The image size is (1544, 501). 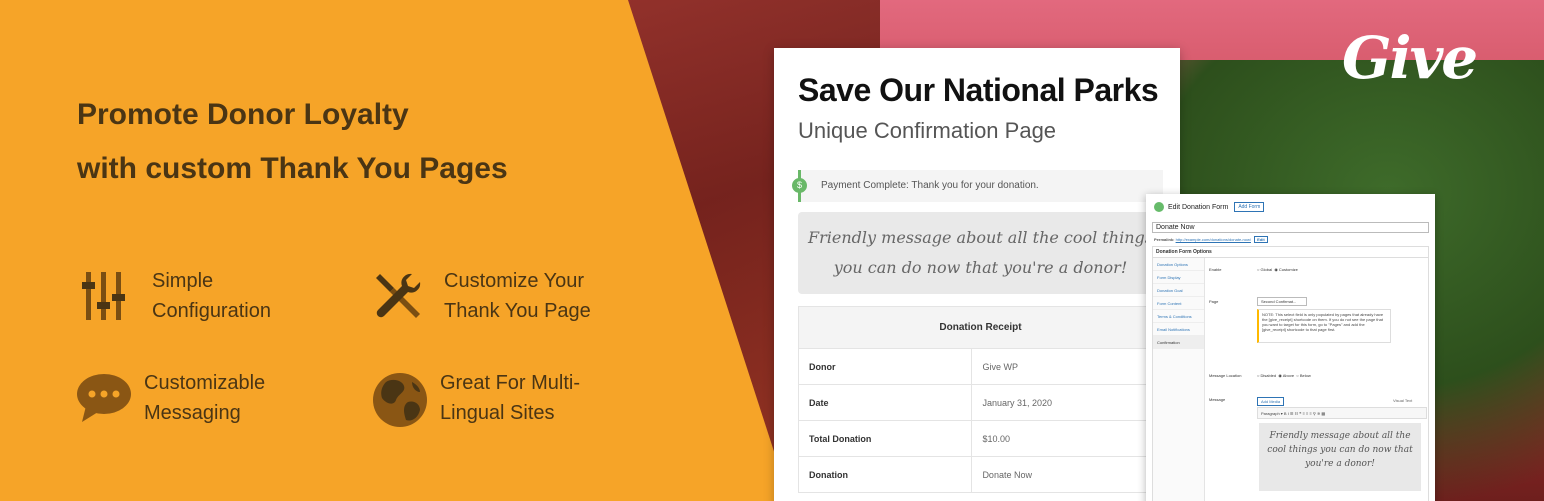 What do you see at coordinates (980, 366) in the screenshot?
I see `table-row: Donor Give WP` at bounding box center [980, 366].